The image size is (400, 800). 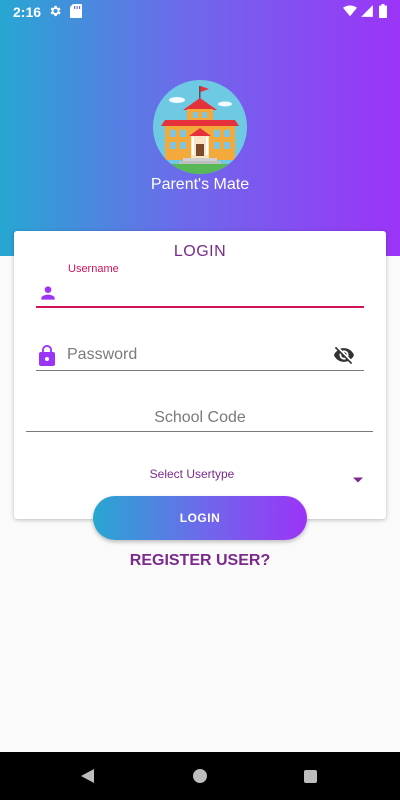 What do you see at coordinates (200, 418) in the screenshot?
I see `school-code-input` at bounding box center [200, 418].